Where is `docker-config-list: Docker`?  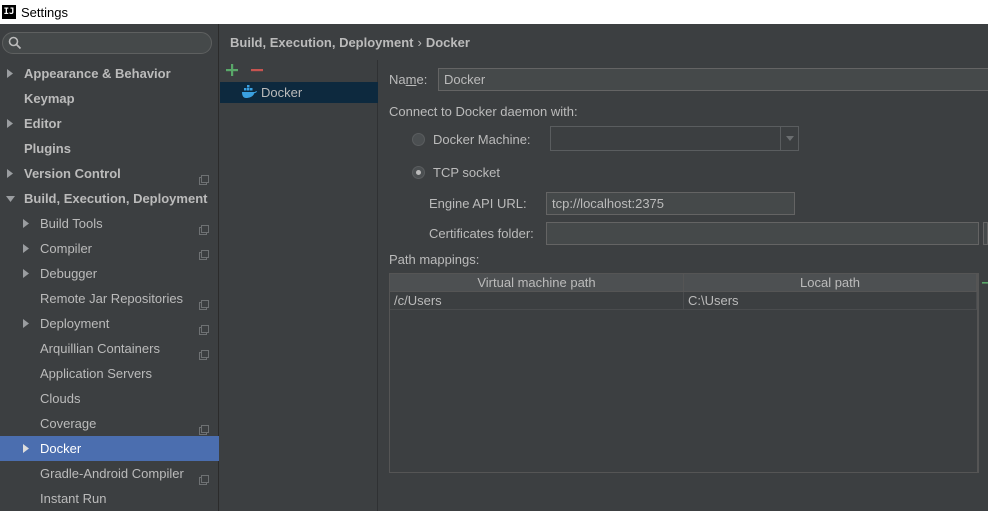
docker-config-list: Docker is located at coordinates (299, 285).